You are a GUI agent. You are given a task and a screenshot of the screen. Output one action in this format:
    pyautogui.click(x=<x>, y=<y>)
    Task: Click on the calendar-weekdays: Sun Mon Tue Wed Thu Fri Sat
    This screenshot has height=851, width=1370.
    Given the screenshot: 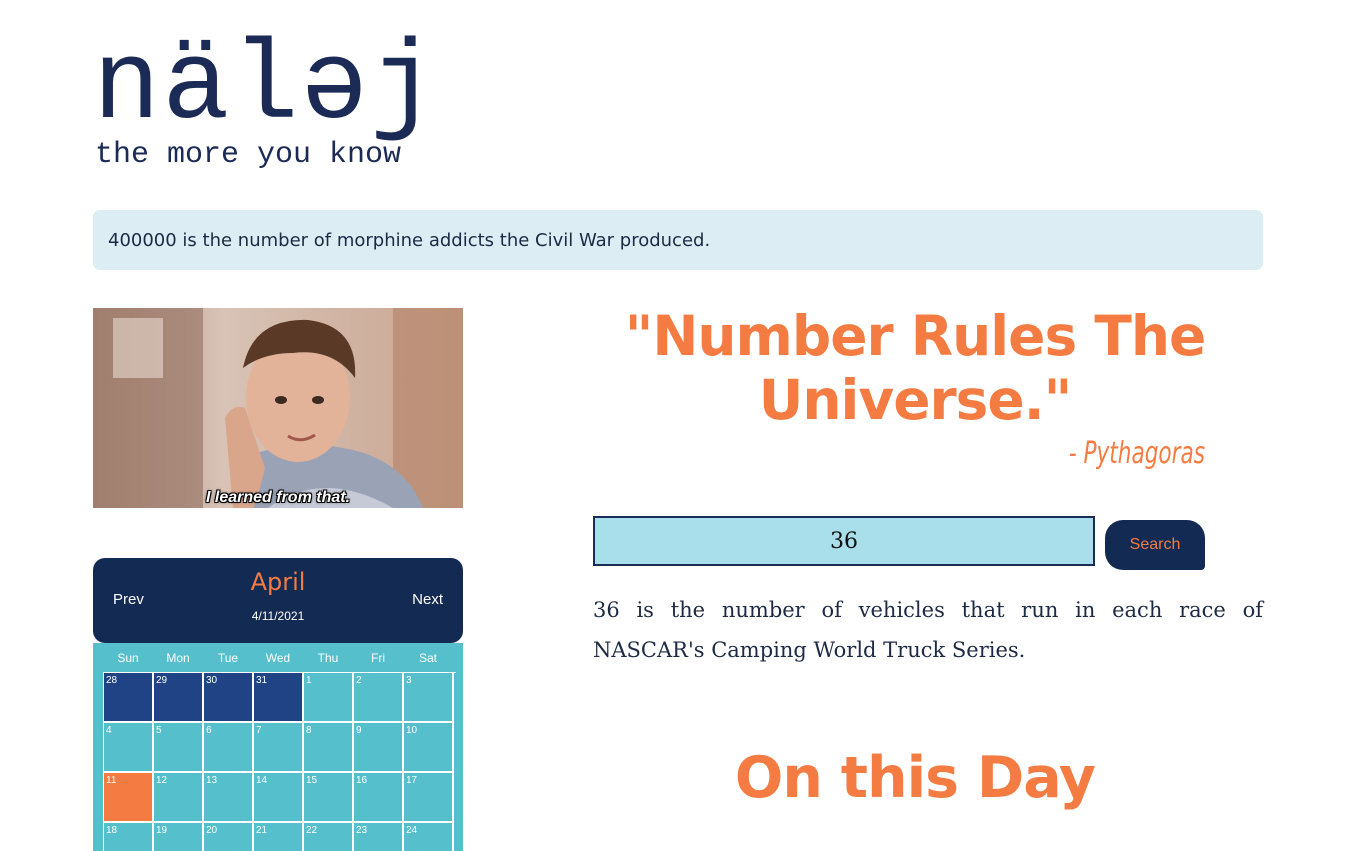 What is the action you would take?
    pyautogui.click(x=278, y=658)
    